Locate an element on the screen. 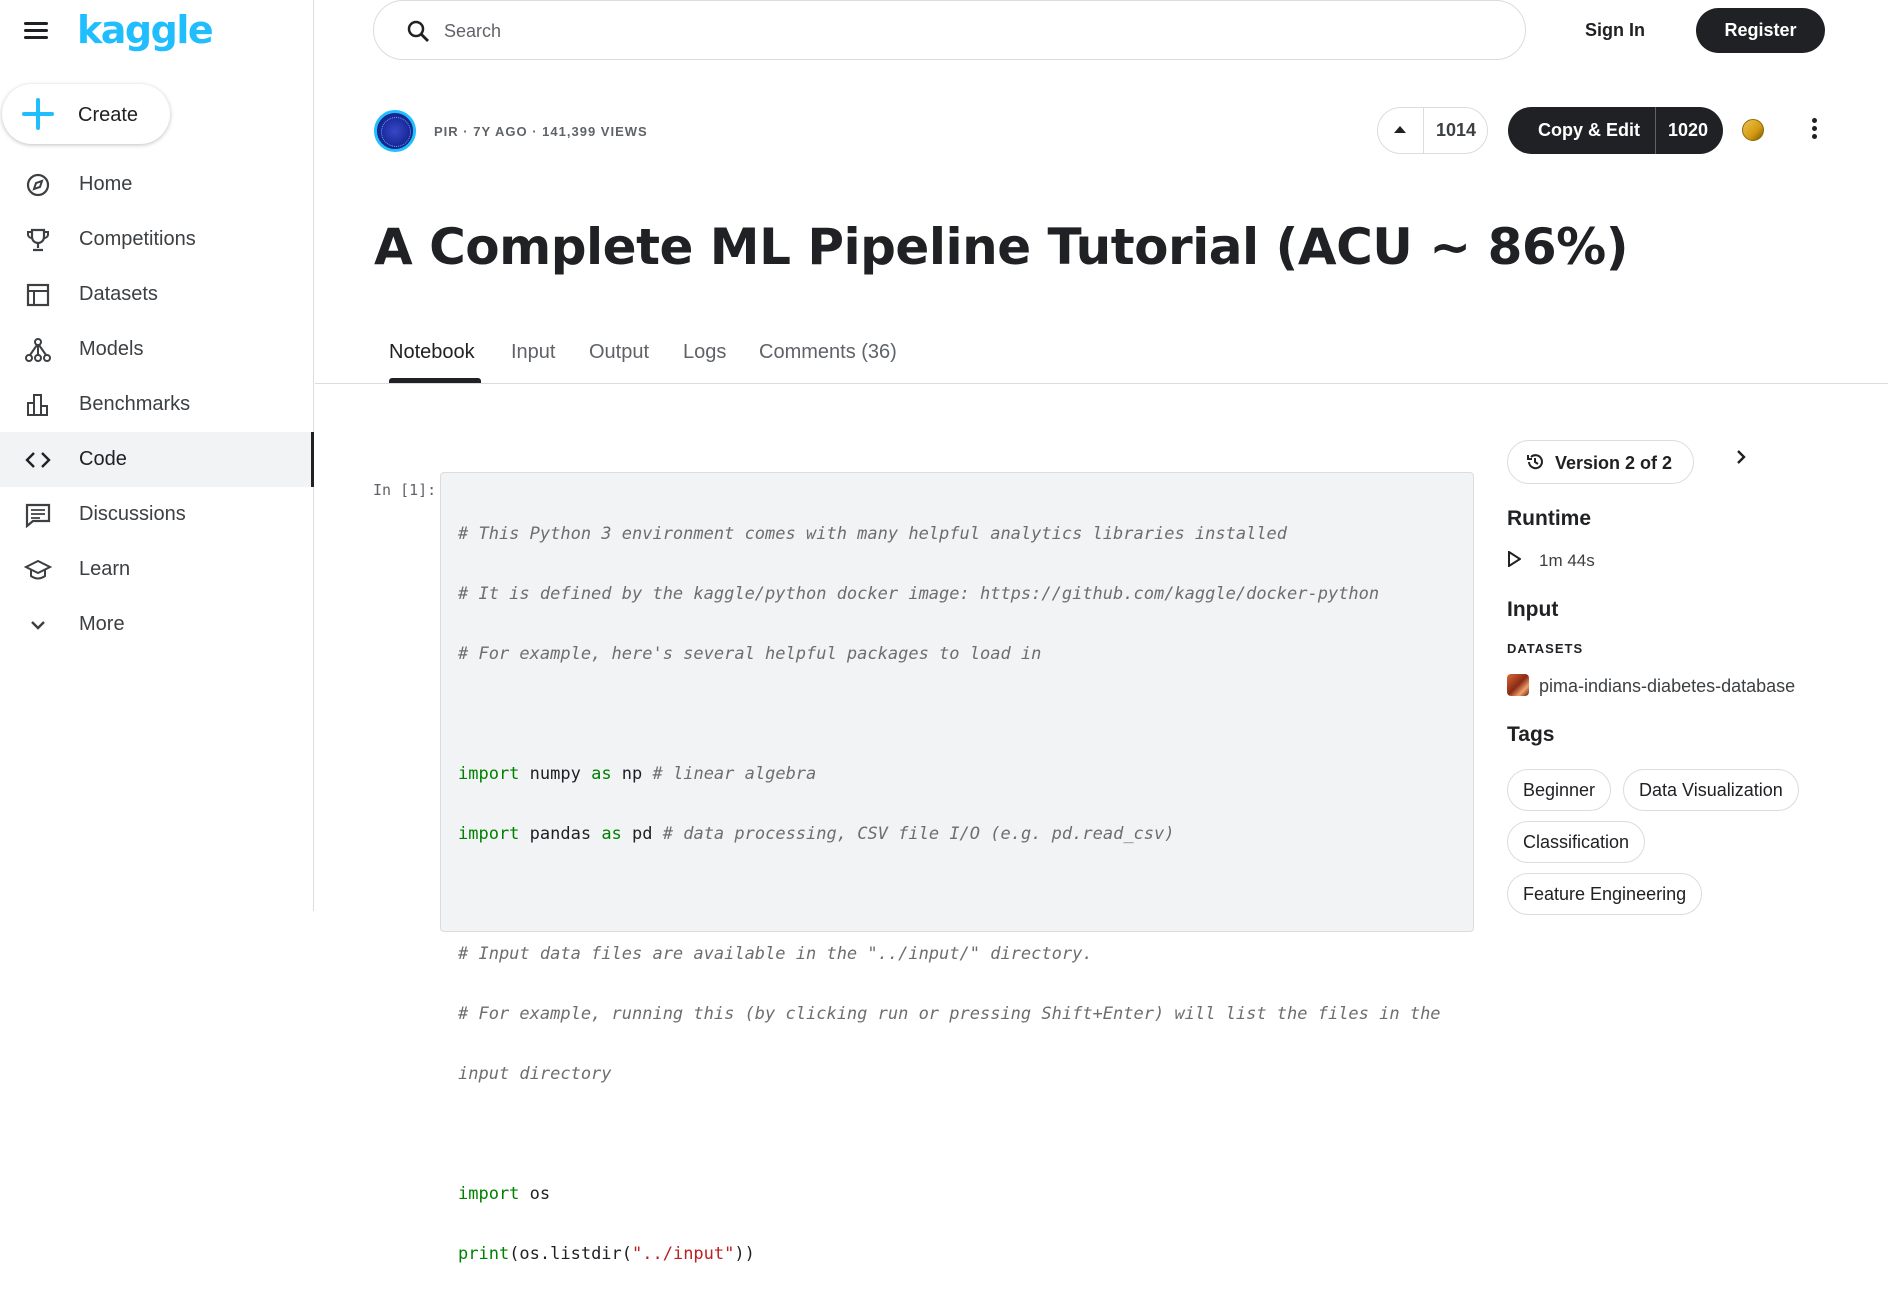 This screenshot has height=1299, width=1888. tag-chip: Data Visualization is located at coordinates (1711, 790).